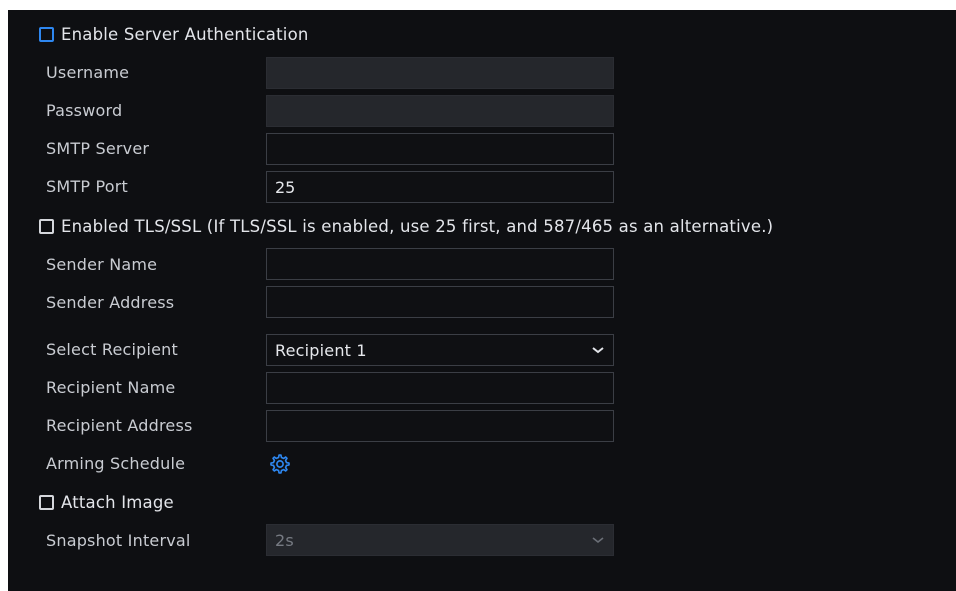 The image size is (956, 591). What do you see at coordinates (284, 540) in the screenshot?
I see `snapshot-interval-value: 2s` at bounding box center [284, 540].